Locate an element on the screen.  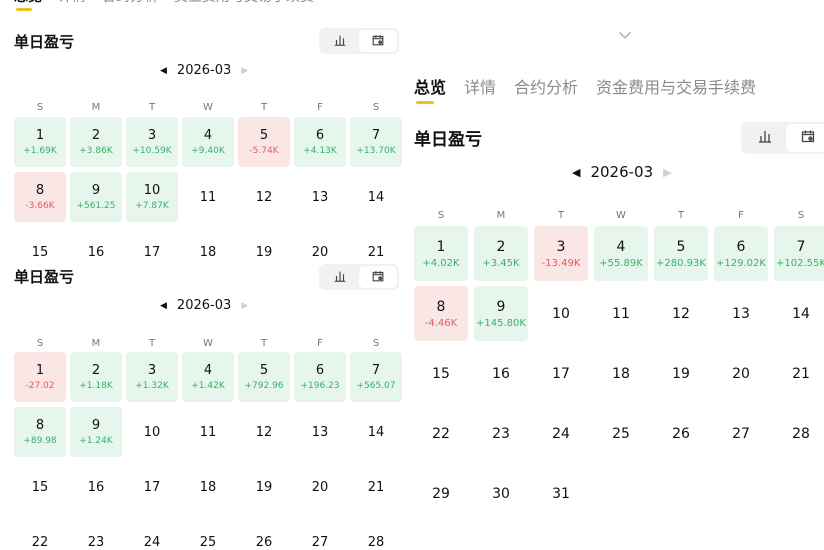
calendar-day-cell: 8 -3.66K is located at coordinates (40, 197).